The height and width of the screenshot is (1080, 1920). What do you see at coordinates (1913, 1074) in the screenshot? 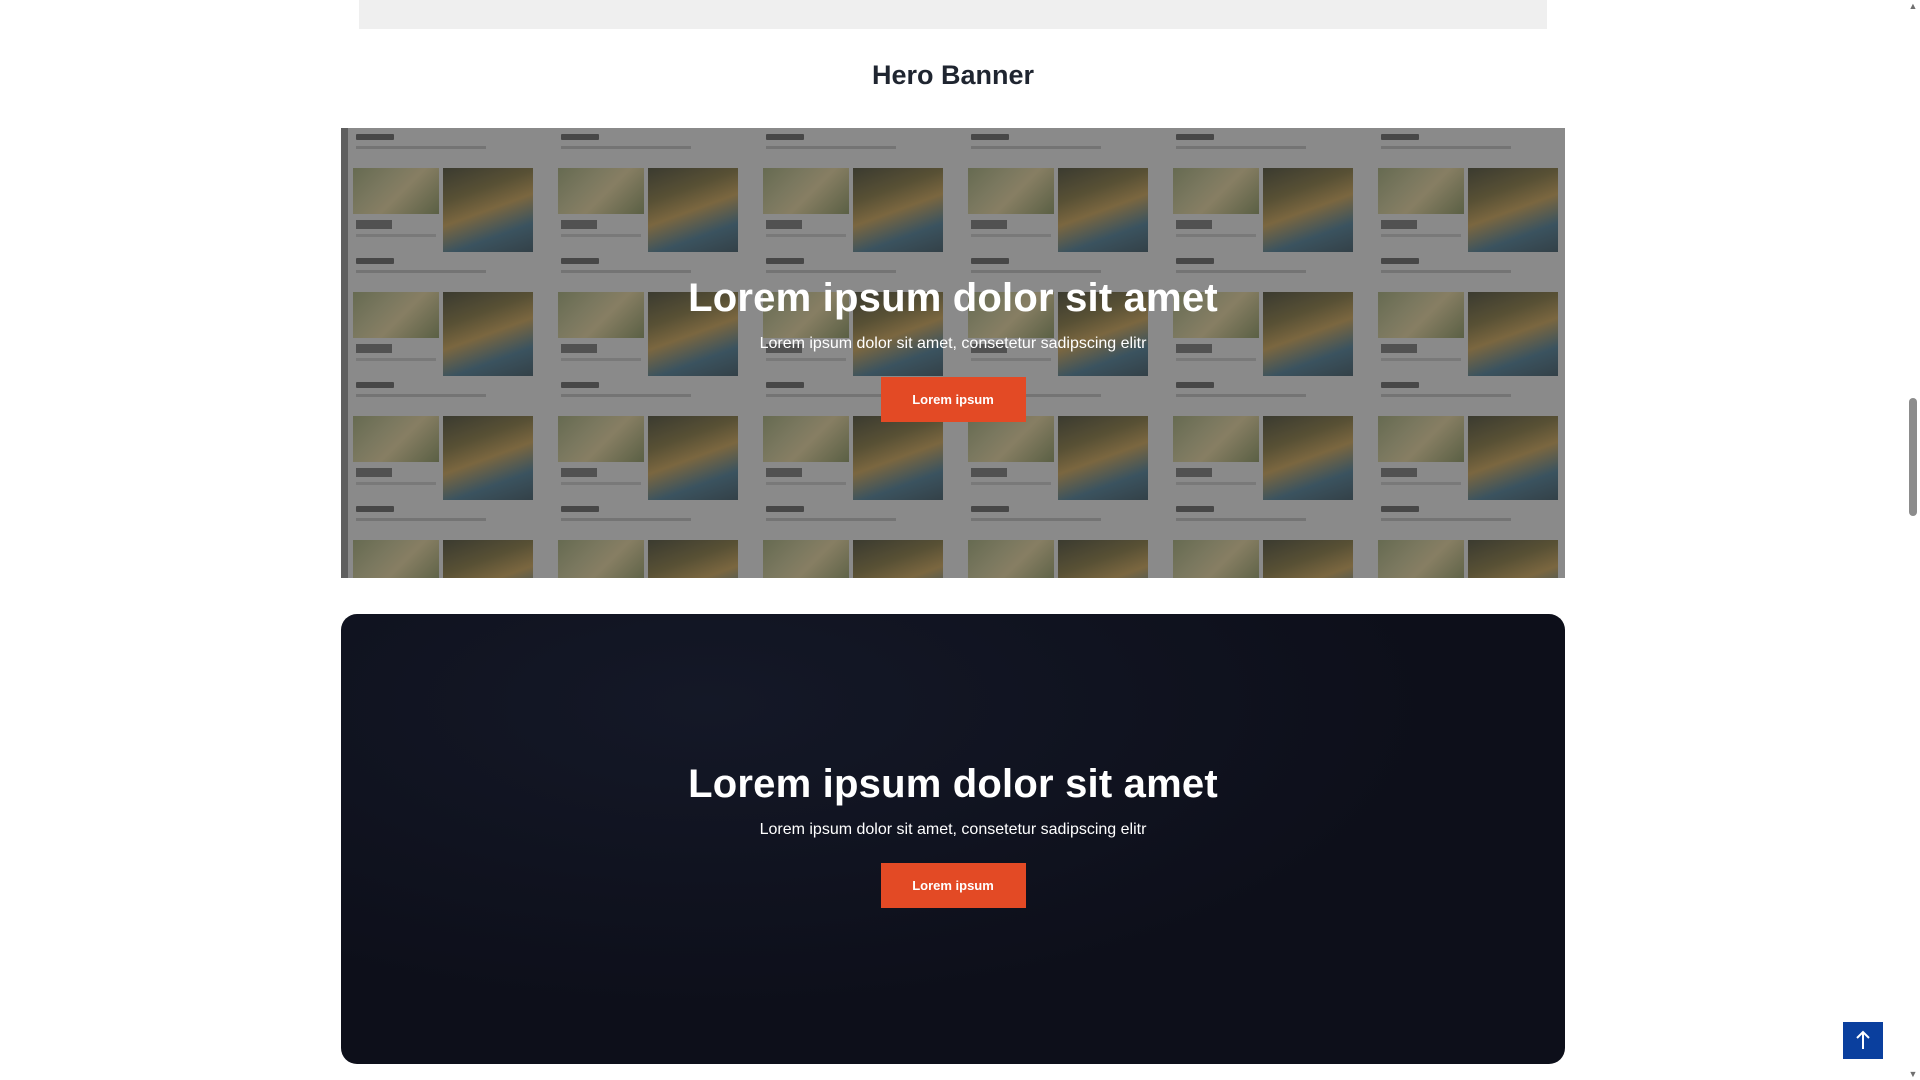
I see `scroll-down-icon: ▼` at bounding box center [1913, 1074].